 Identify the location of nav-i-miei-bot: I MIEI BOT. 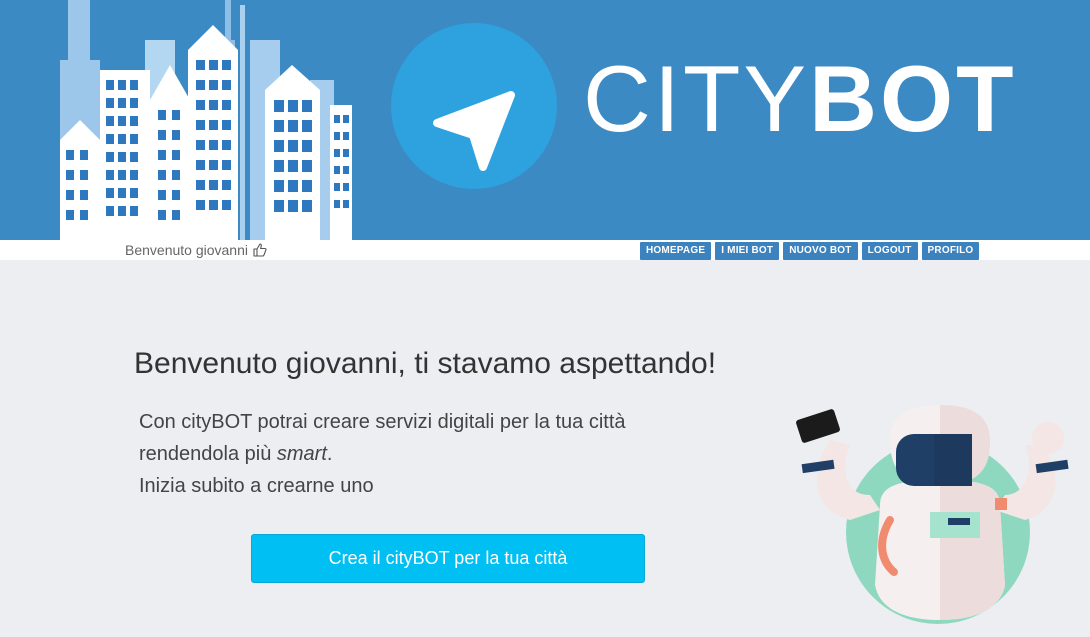
(747, 251).